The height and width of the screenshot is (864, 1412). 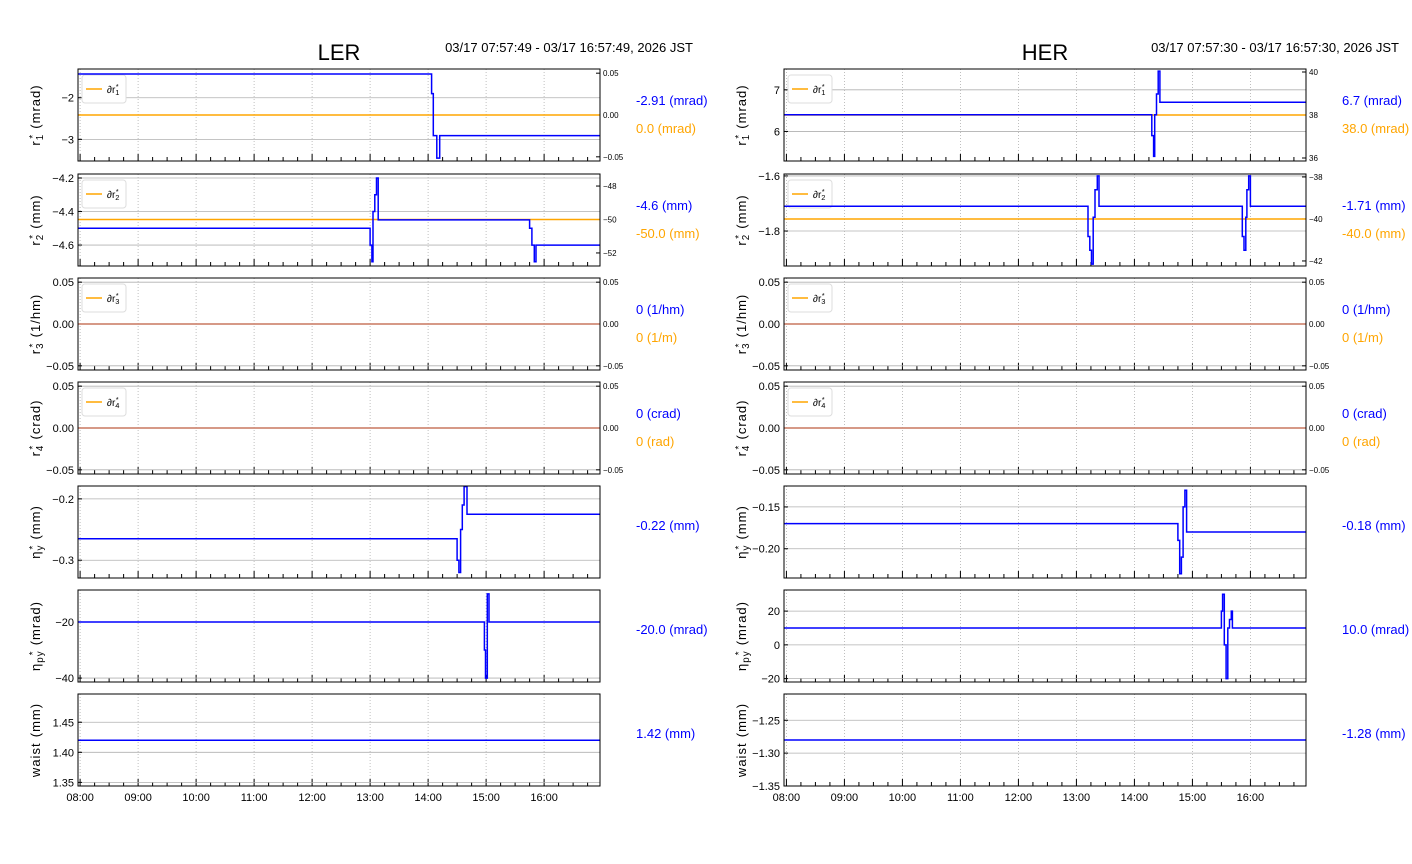 What do you see at coordinates (610, 186) in the screenshot?
I see `right-y-tick-label: −48` at bounding box center [610, 186].